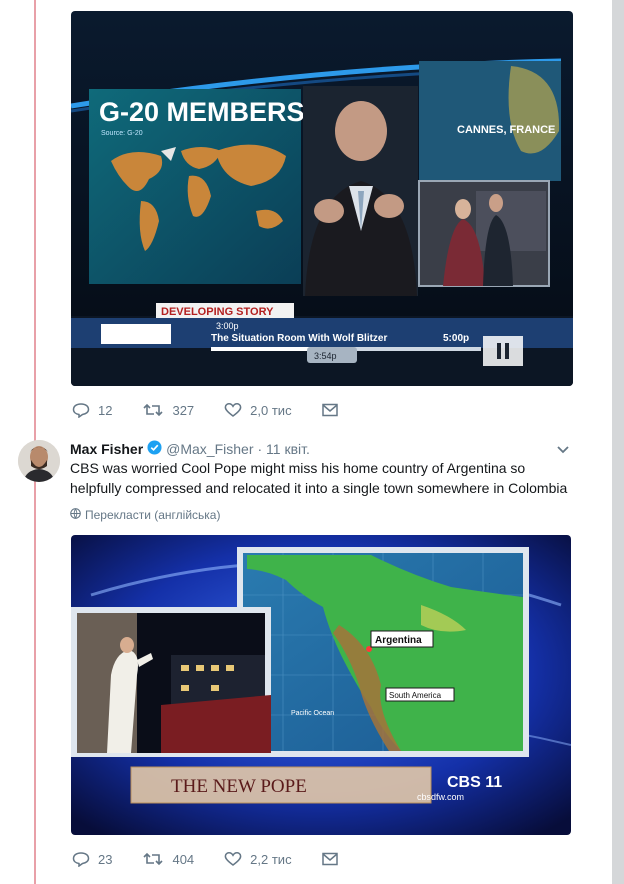 This screenshot has width=624, height=884. I want to click on location-text: CANNES, FRANCE, so click(506, 130).